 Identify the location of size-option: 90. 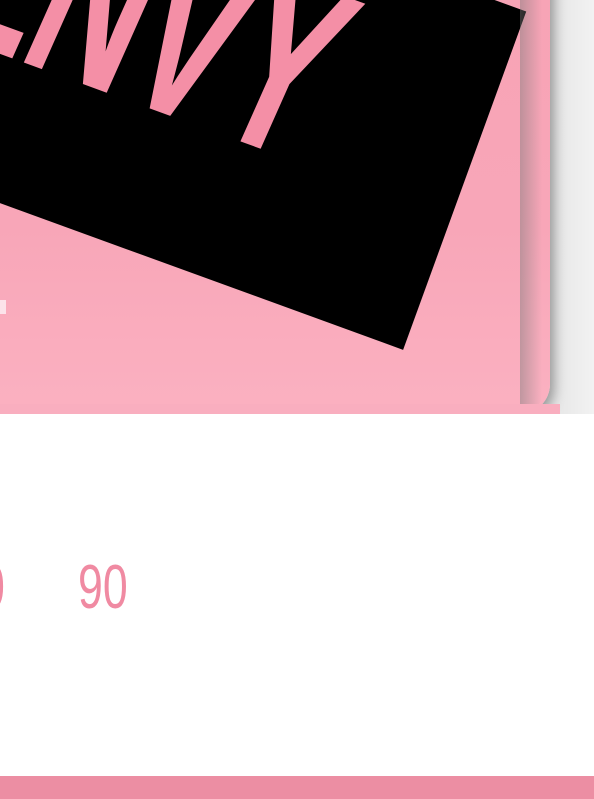
(112, 588).